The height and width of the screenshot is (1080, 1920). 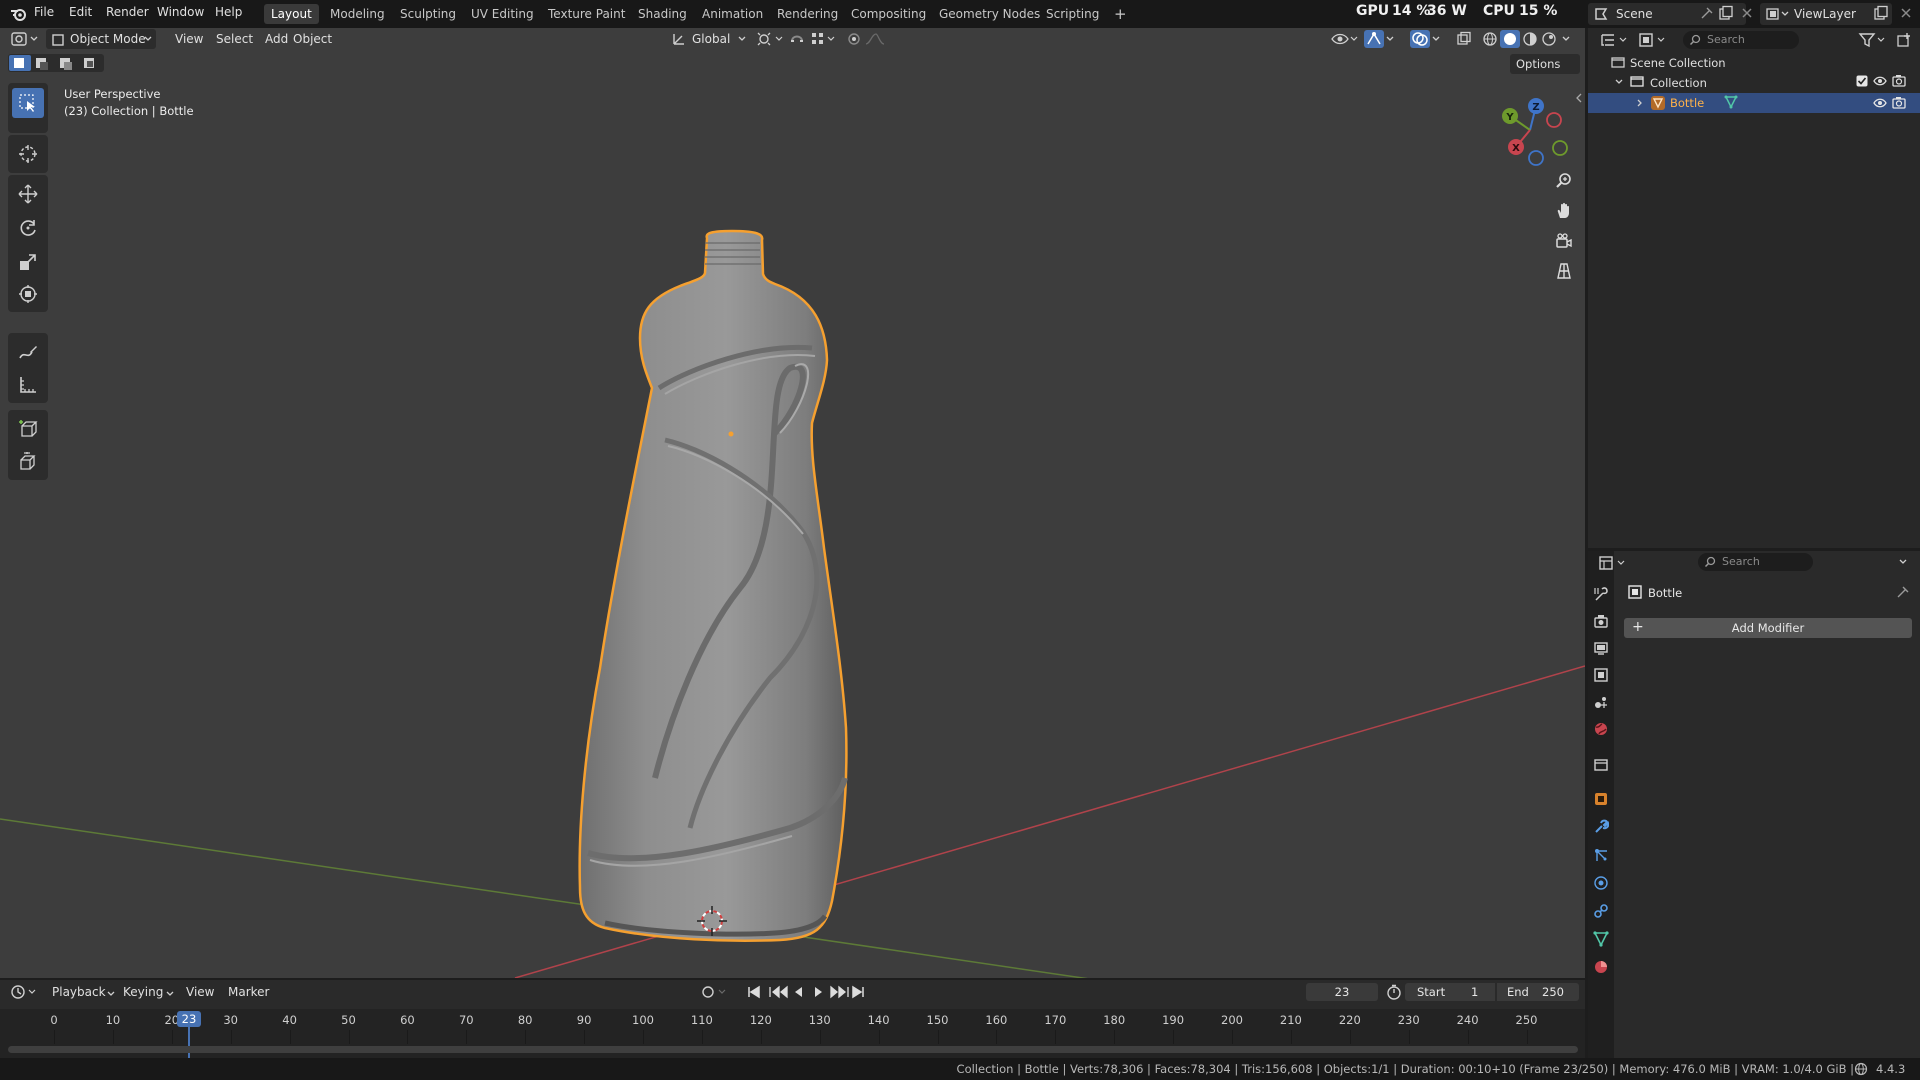 I want to click on outliner-editor-type-icon, so click(x=1615, y=40).